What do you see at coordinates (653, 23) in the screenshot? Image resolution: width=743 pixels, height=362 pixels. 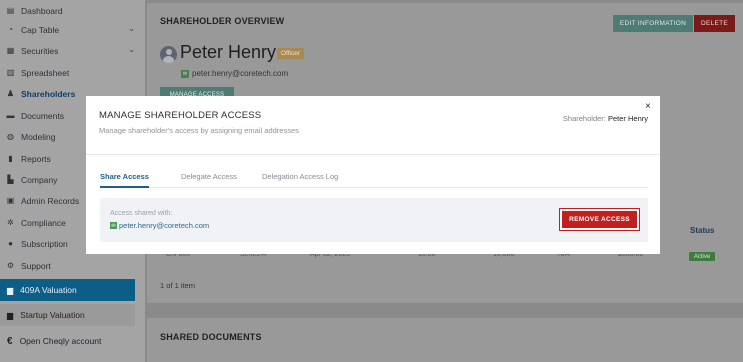 I see `edit-information-button: EDIT INFORMATION` at bounding box center [653, 23].